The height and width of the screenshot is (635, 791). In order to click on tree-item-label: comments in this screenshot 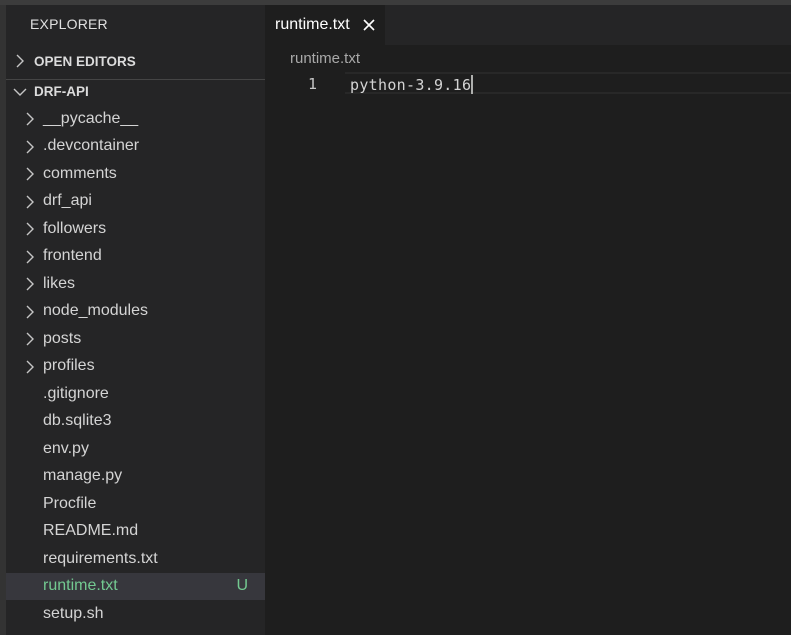, I will do `click(80, 173)`.